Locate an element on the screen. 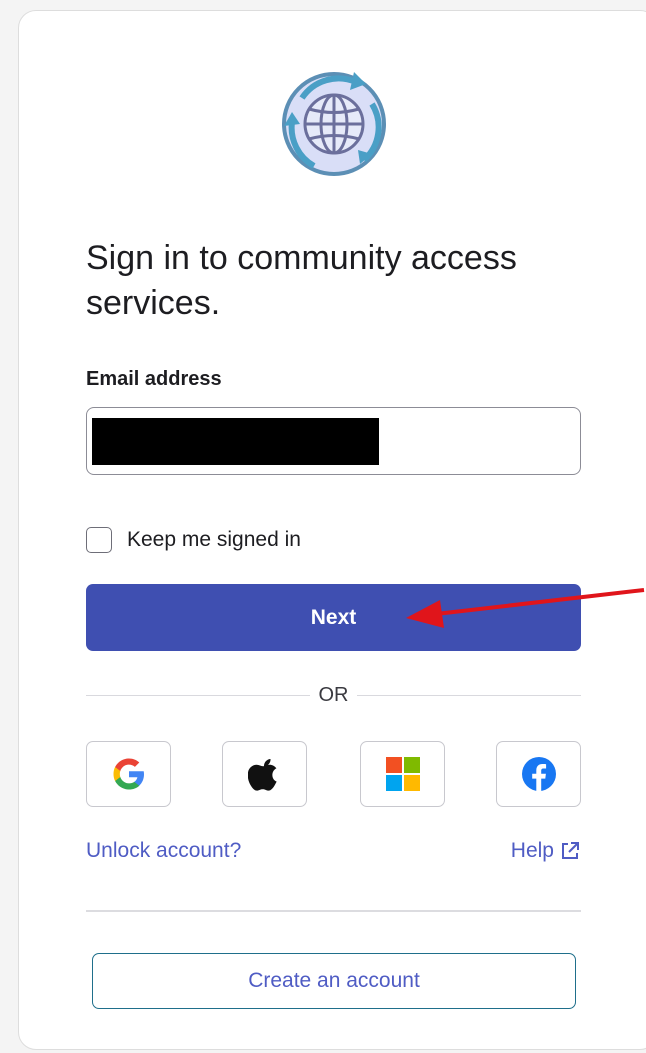 The width and height of the screenshot is (646, 1053). keep-signed-in-row: Keep me signed in is located at coordinates (193, 540).